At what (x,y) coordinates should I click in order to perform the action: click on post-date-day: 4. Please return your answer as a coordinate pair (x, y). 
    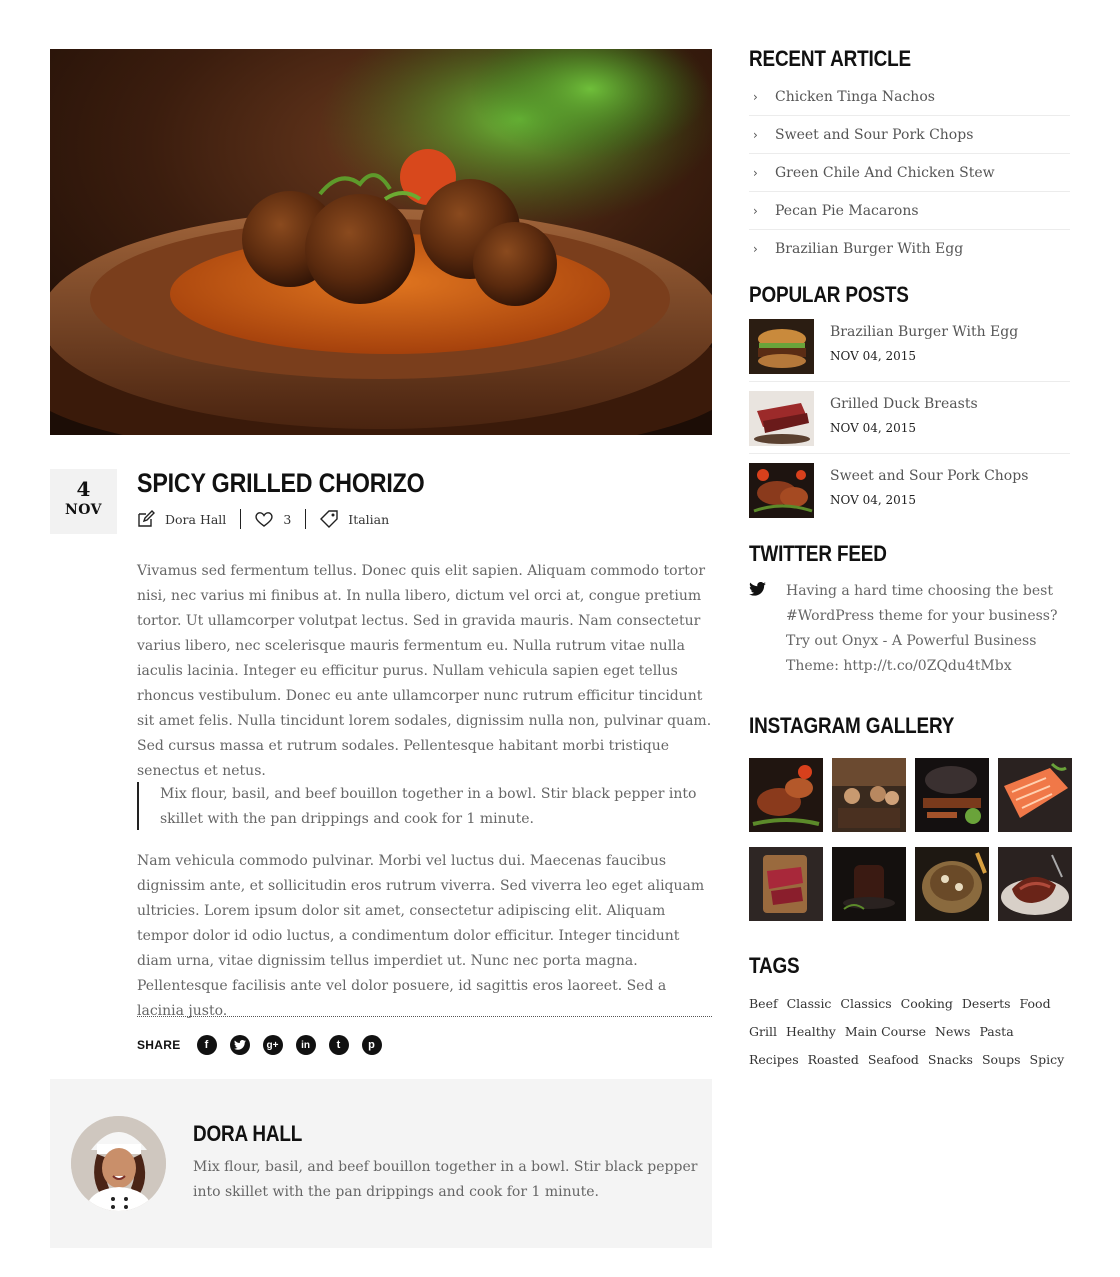
    Looking at the image, I should click on (83, 489).